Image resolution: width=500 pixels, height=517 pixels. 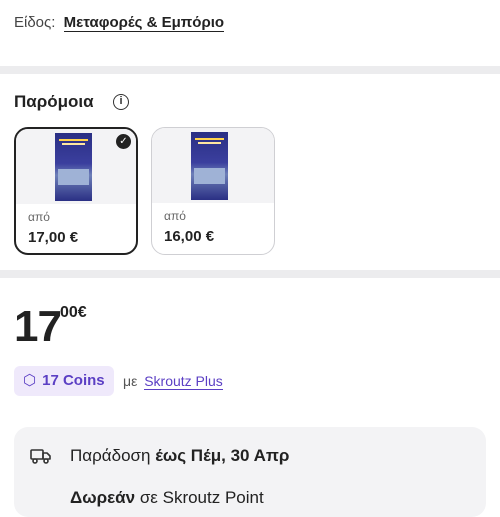 I want to click on free-rest: σε Skroutz Point, so click(x=201, y=497).